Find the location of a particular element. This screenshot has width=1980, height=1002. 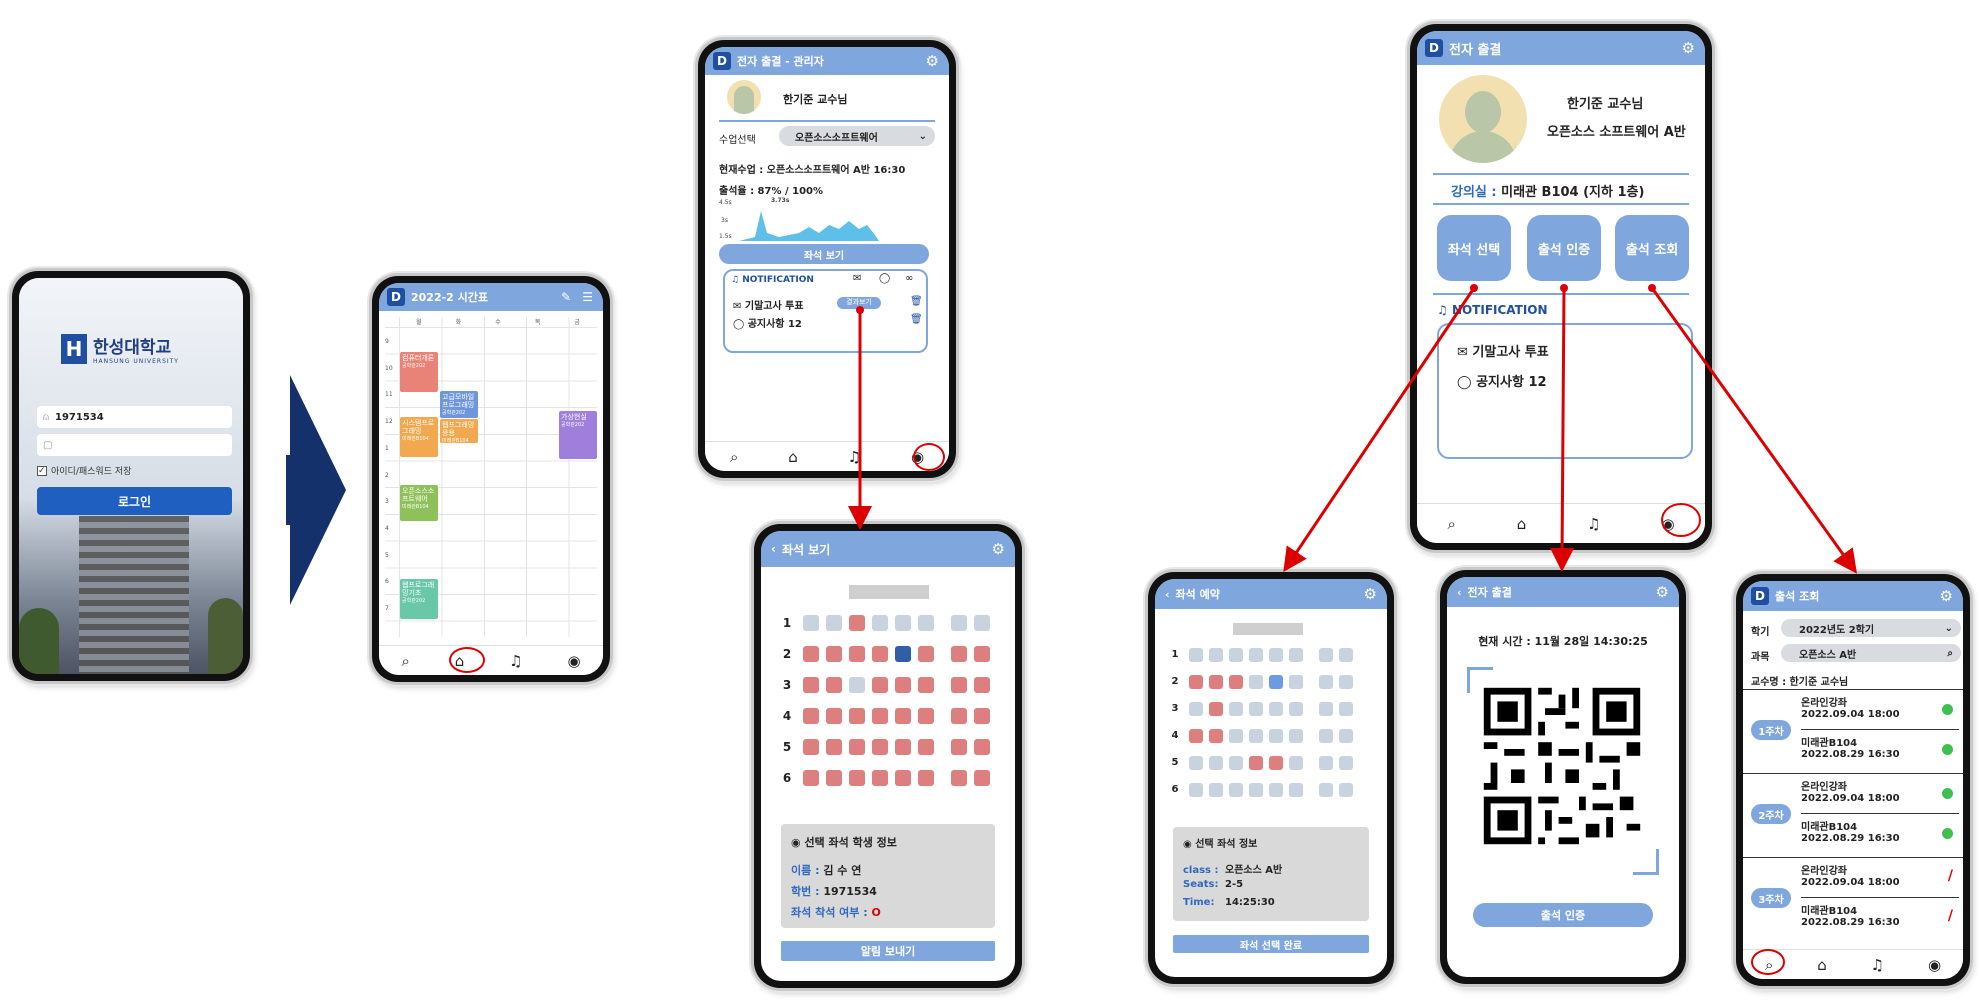

arrow-seat-select is located at coordinates (1379, 429).